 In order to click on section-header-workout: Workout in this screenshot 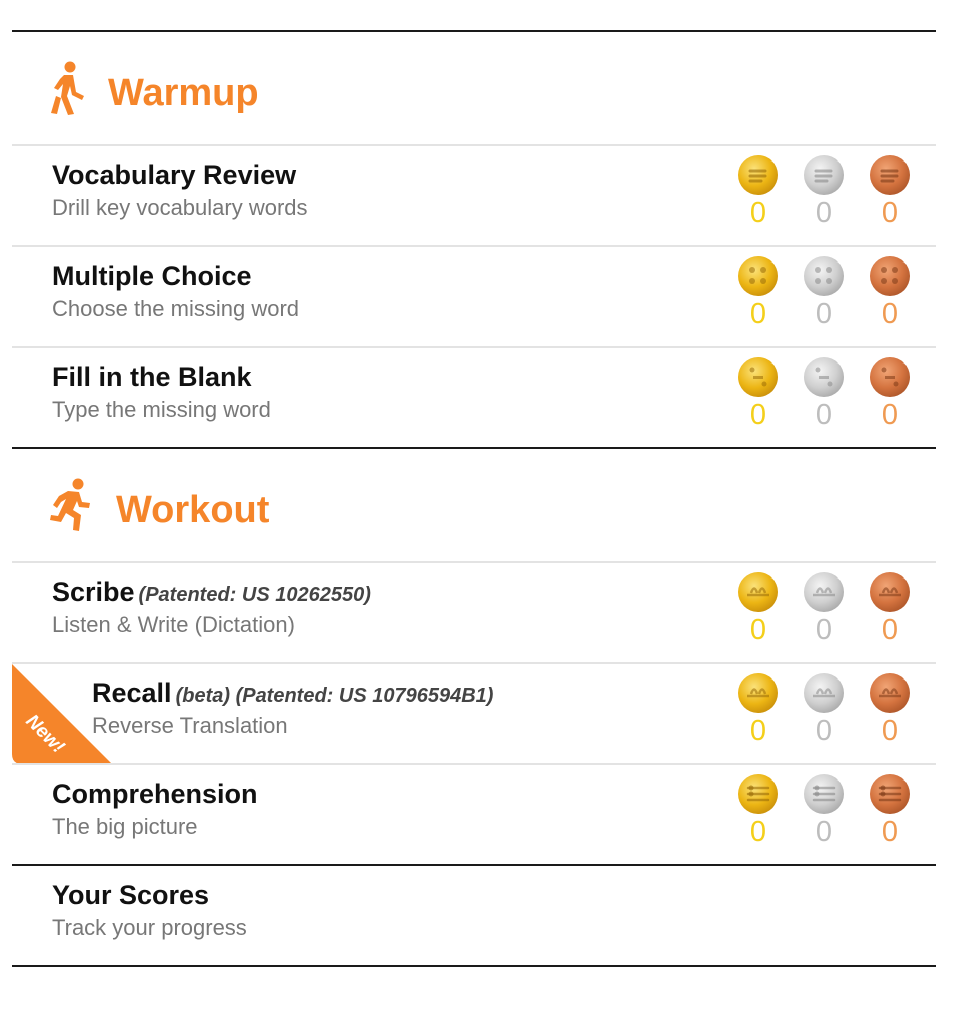, I will do `click(474, 505)`.